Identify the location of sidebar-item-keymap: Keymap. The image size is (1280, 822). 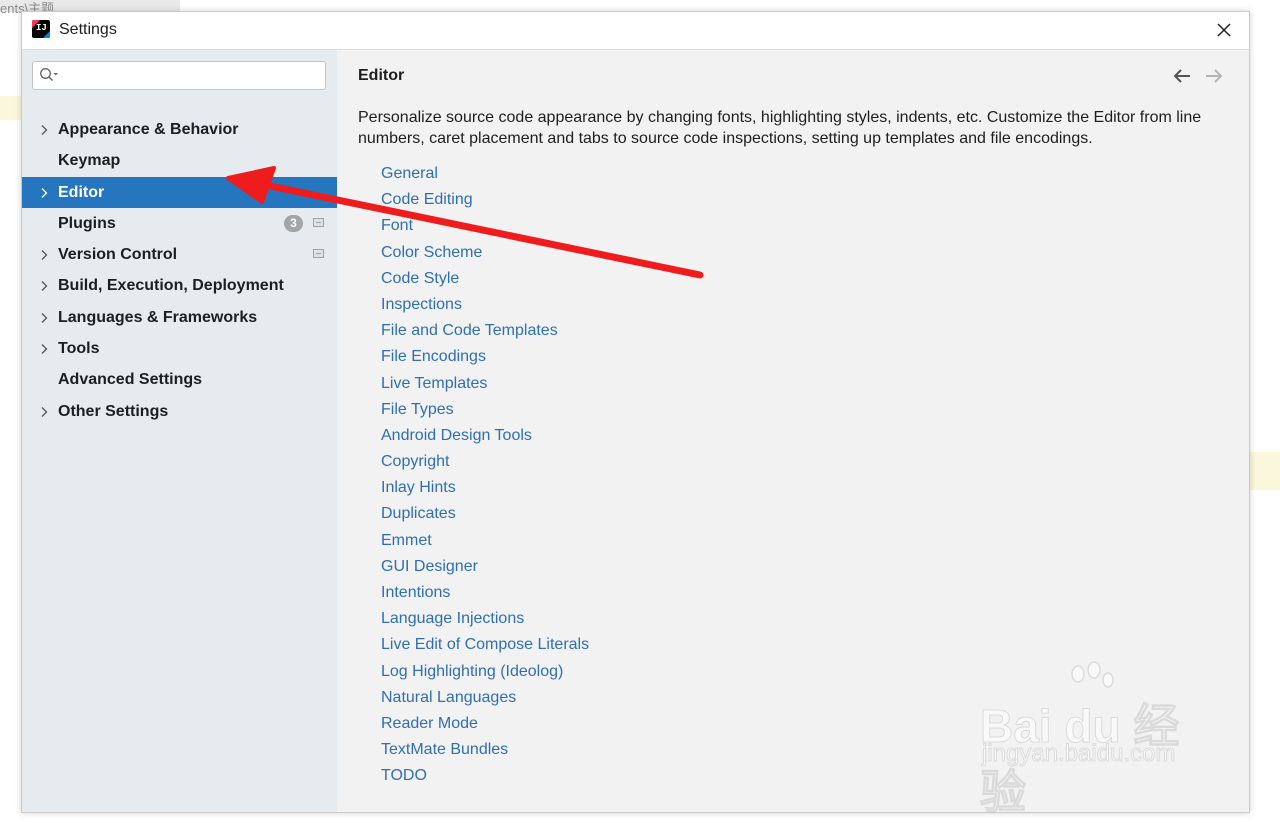
(179, 160).